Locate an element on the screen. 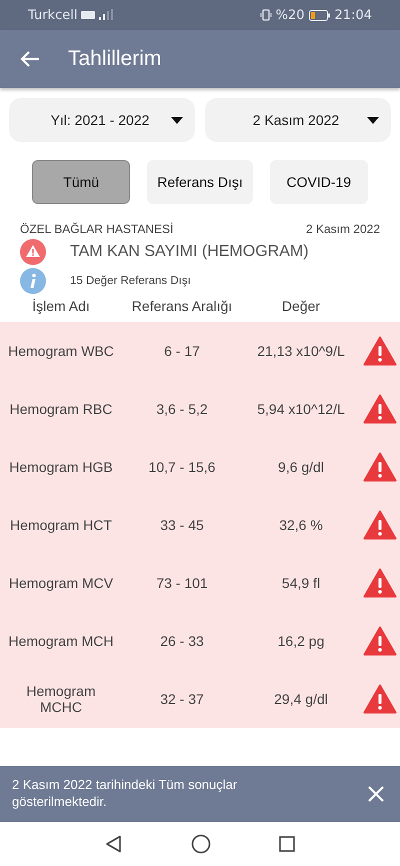 The width and height of the screenshot is (400, 866). date-dropdown: 2 Kasım 2022 is located at coordinates (298, 120).